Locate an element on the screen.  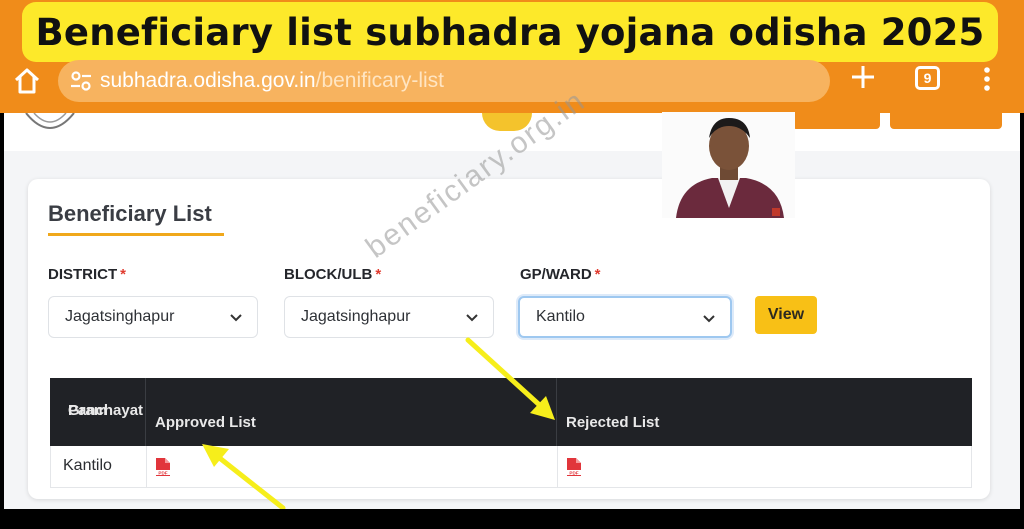
block-select: Jagatsinghapur is located at coordinates (389, 317).